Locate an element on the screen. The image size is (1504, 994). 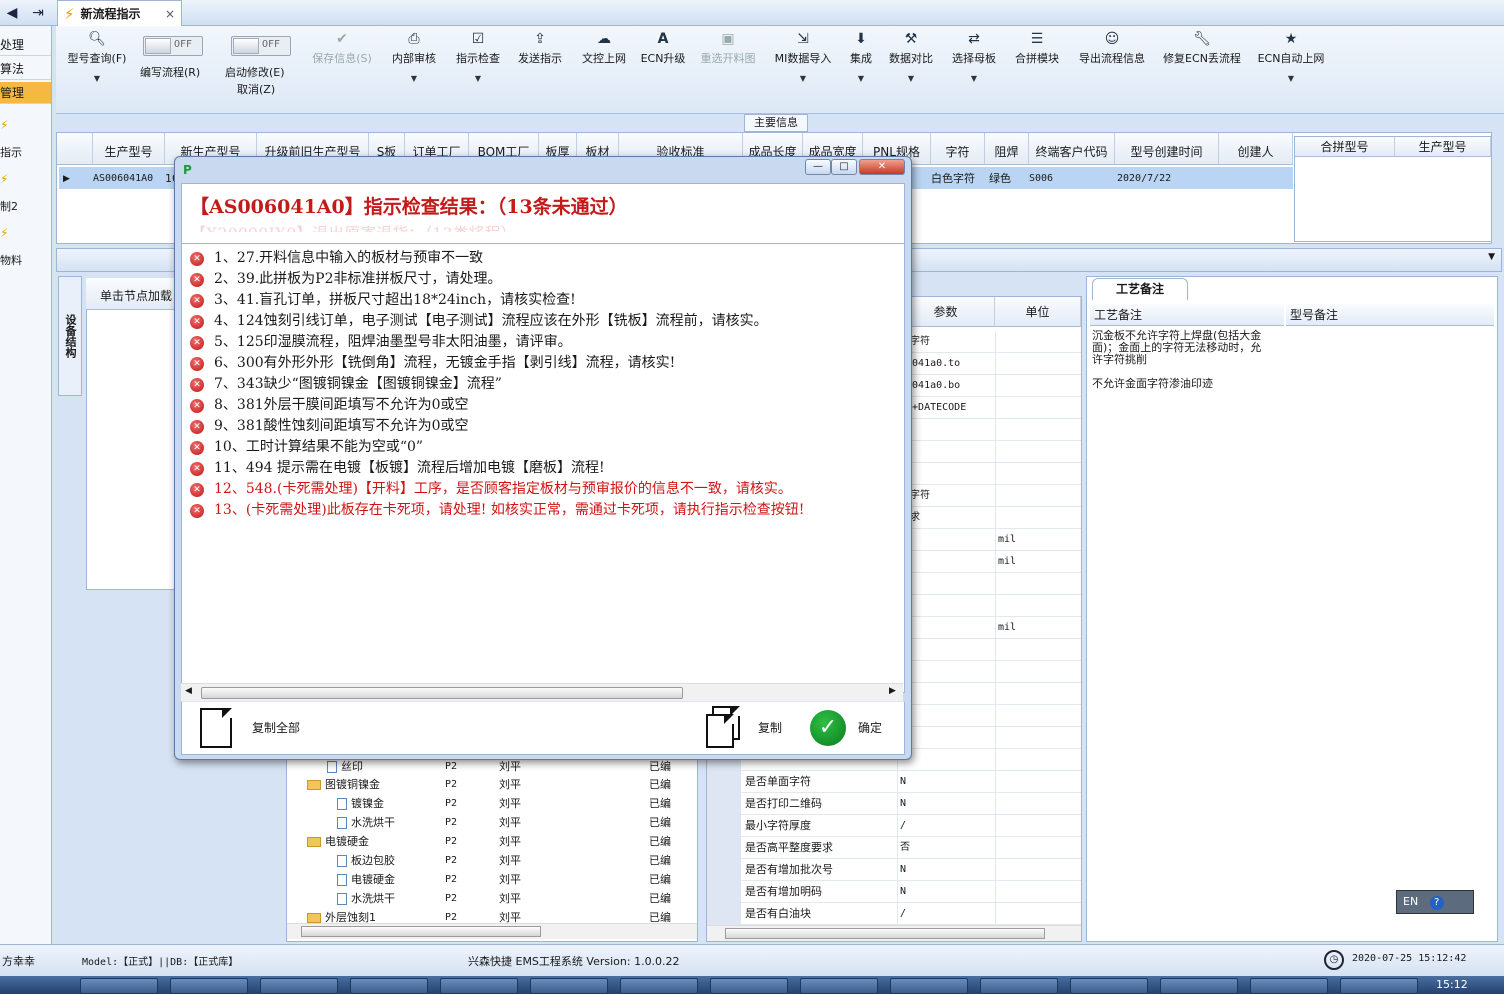
help-icon: ? is located at coordinates (1436, 903).